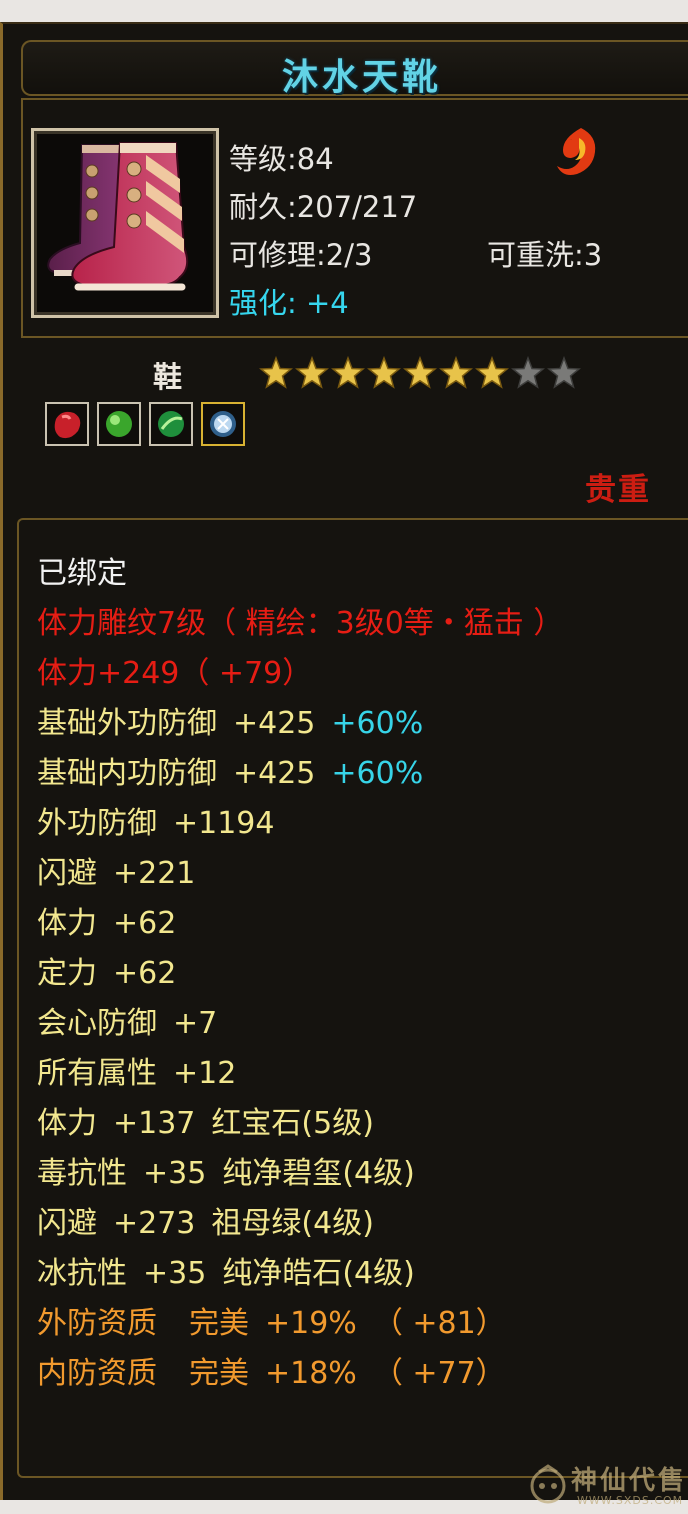 The height and width of the screenshot is (1514, 688). Describe the element at coordinates (282, 1173) in the screenshot. I see `gem-name: 纯净碧玺` at that location.